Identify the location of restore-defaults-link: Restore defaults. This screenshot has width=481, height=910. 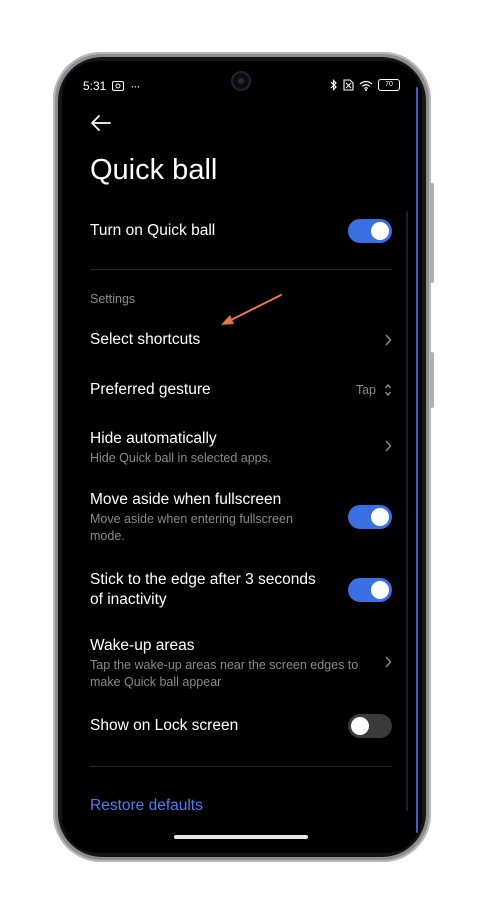
(146, 806).